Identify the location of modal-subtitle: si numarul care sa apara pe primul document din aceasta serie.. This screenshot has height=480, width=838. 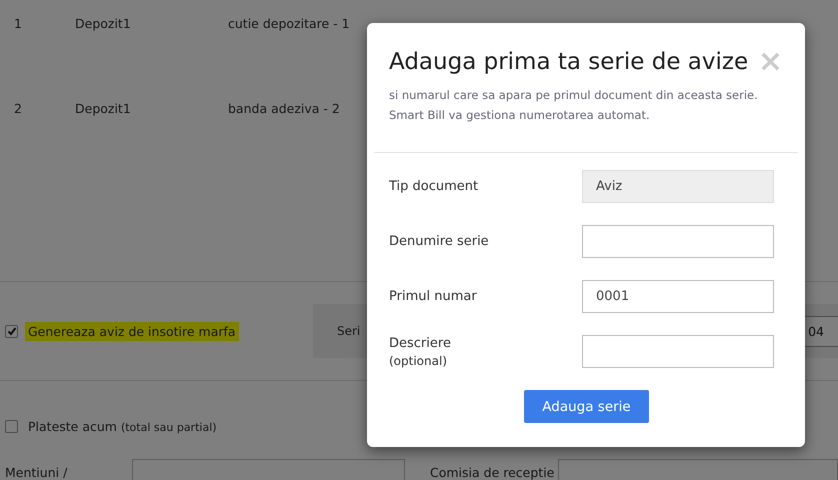
(574, 95).